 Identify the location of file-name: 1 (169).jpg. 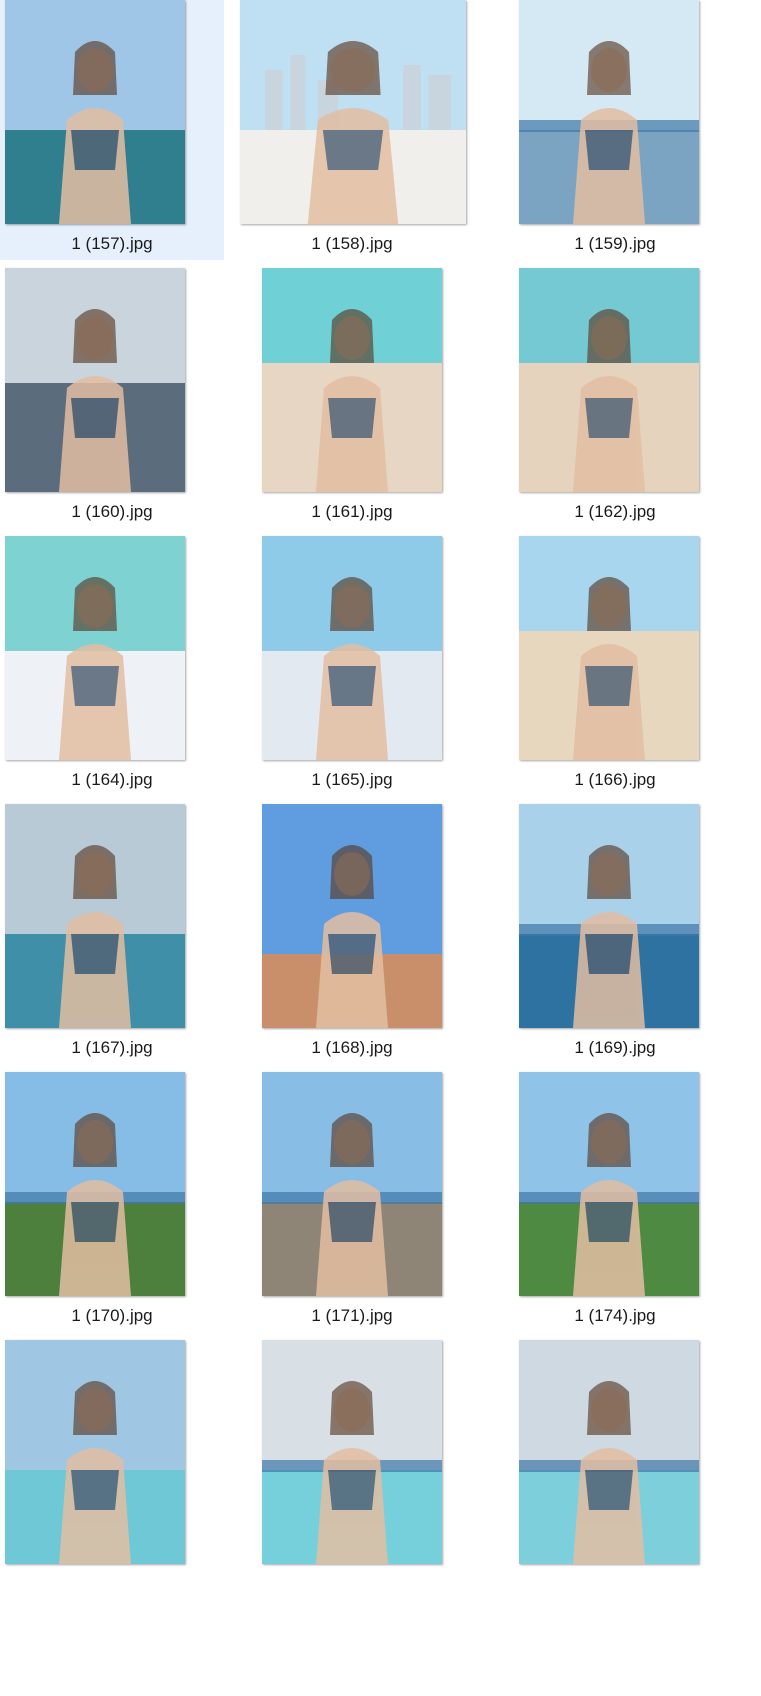
(615, 1047).